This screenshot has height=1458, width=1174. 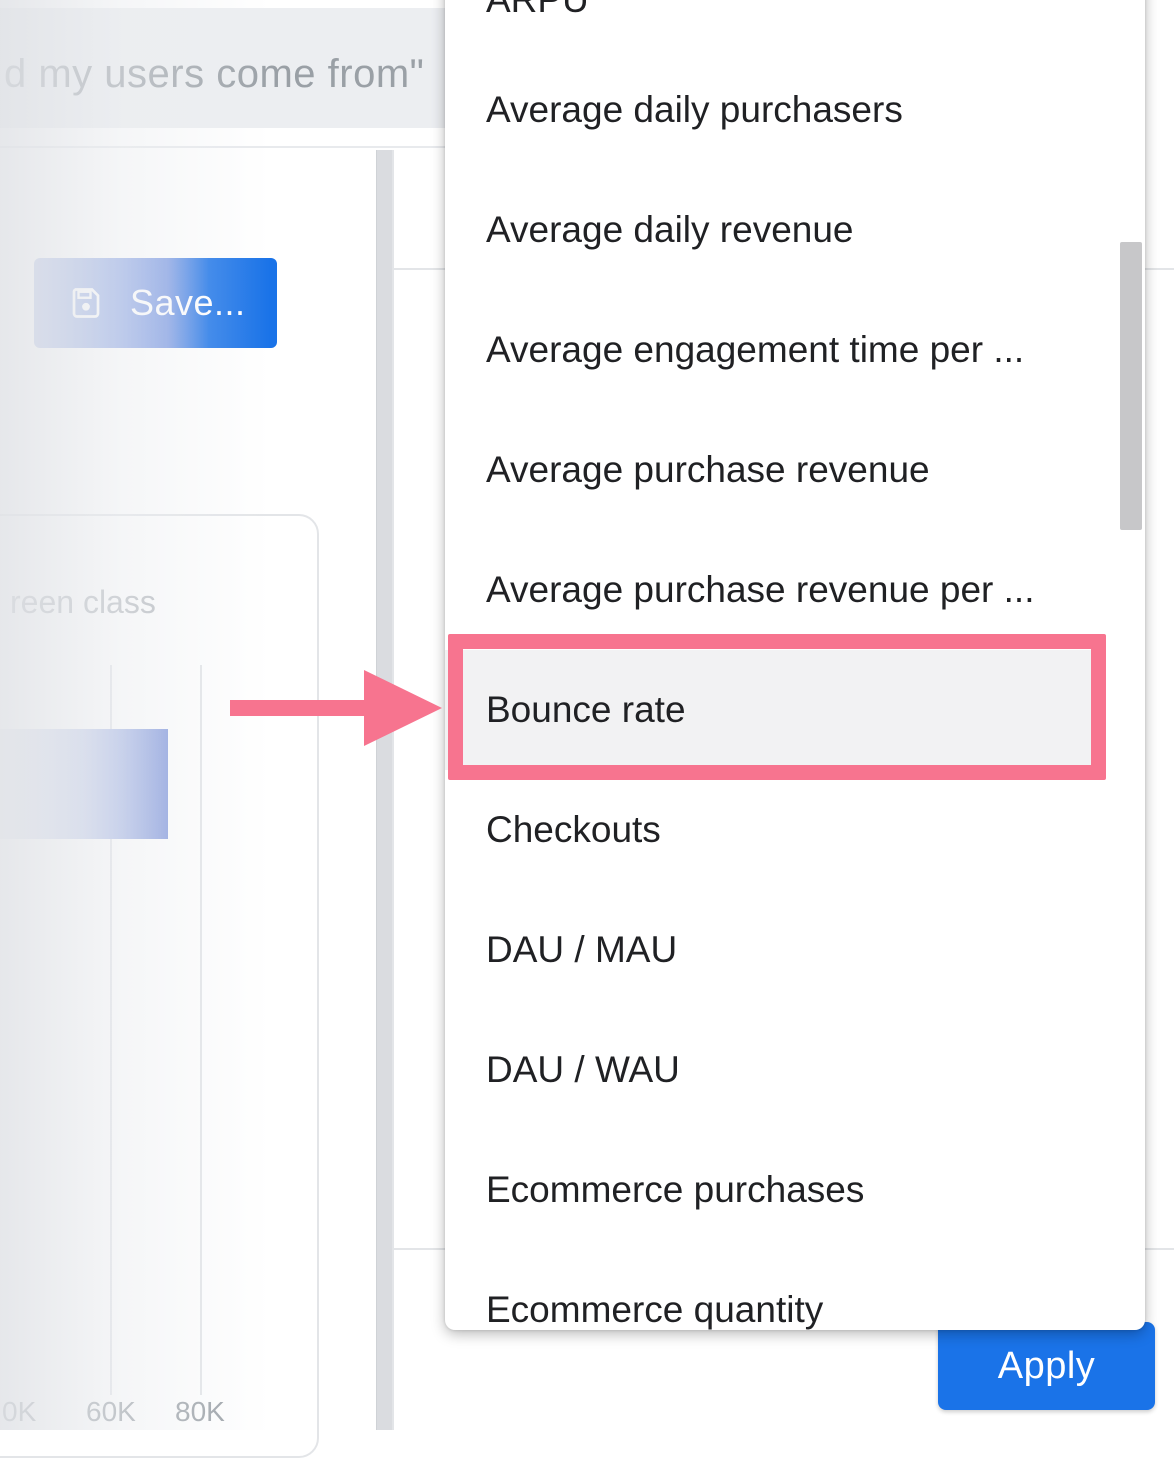 I want to click on menu-item-label: Average purchase revenue, so click(x=708, y=470).